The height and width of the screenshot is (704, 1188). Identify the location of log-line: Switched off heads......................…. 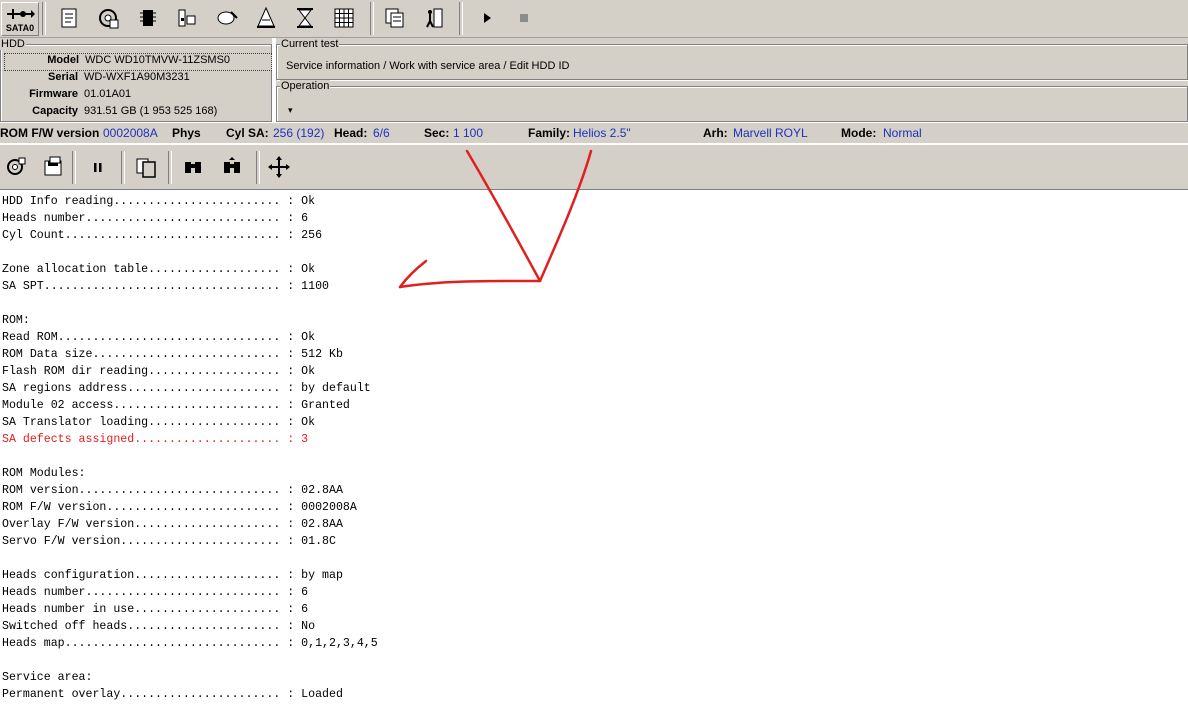
(159, 626).